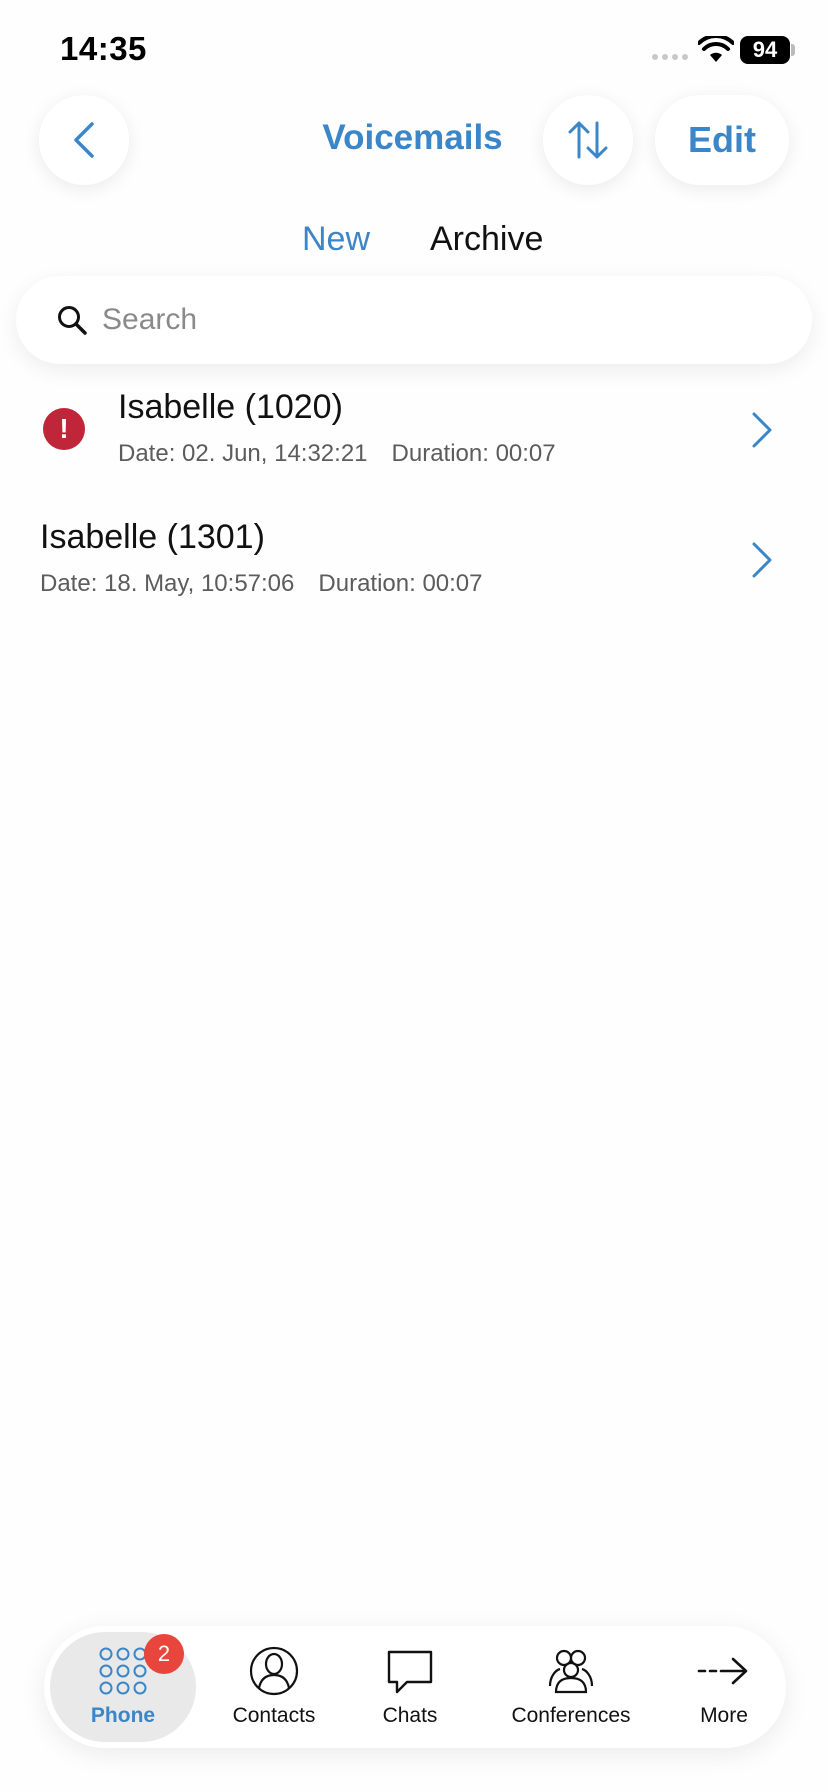  What do you see at coordinates (486, 239) in the screenshot?
I see `tab-archive: Archive` at bounding box center [486, 239].